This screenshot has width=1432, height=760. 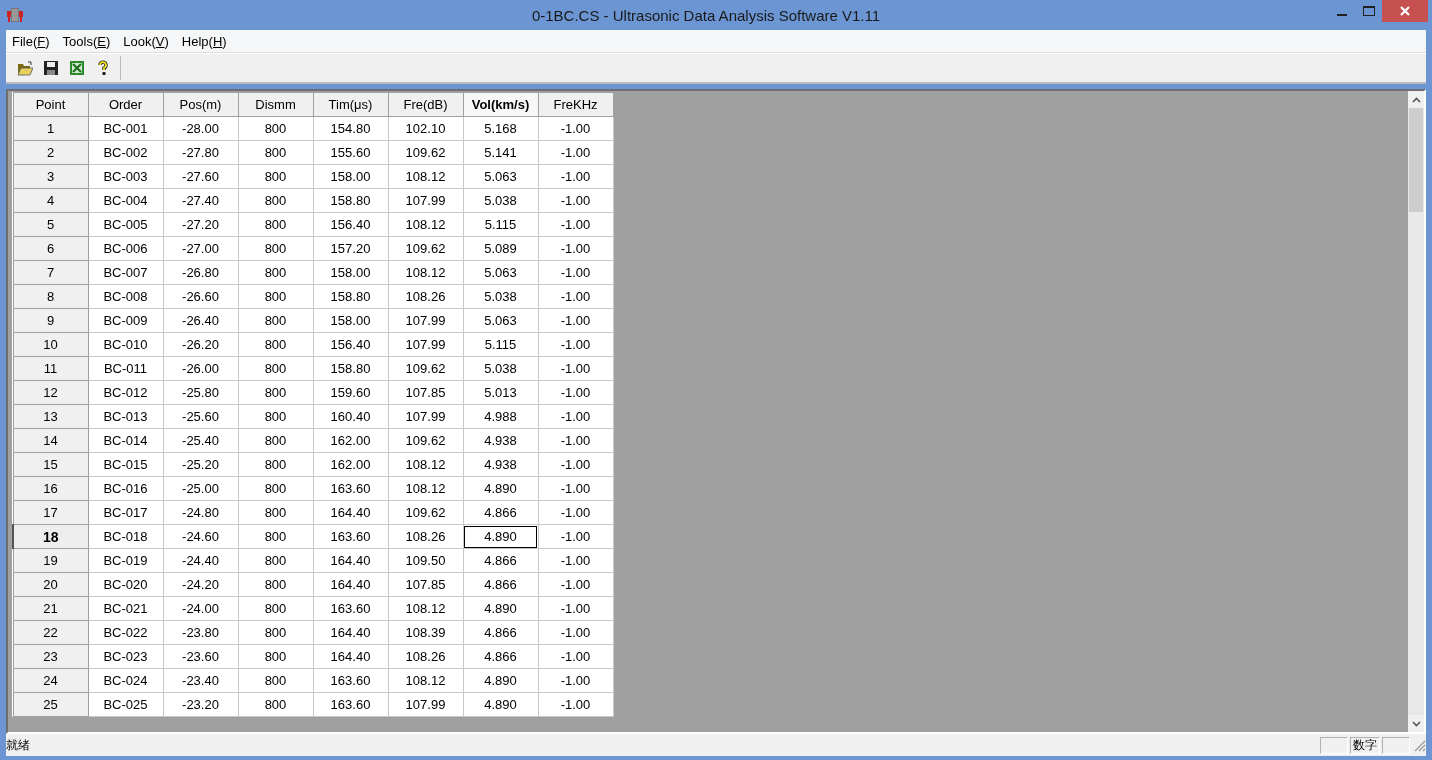 I want to click on row-header: 9, so click(x=50, y=320).